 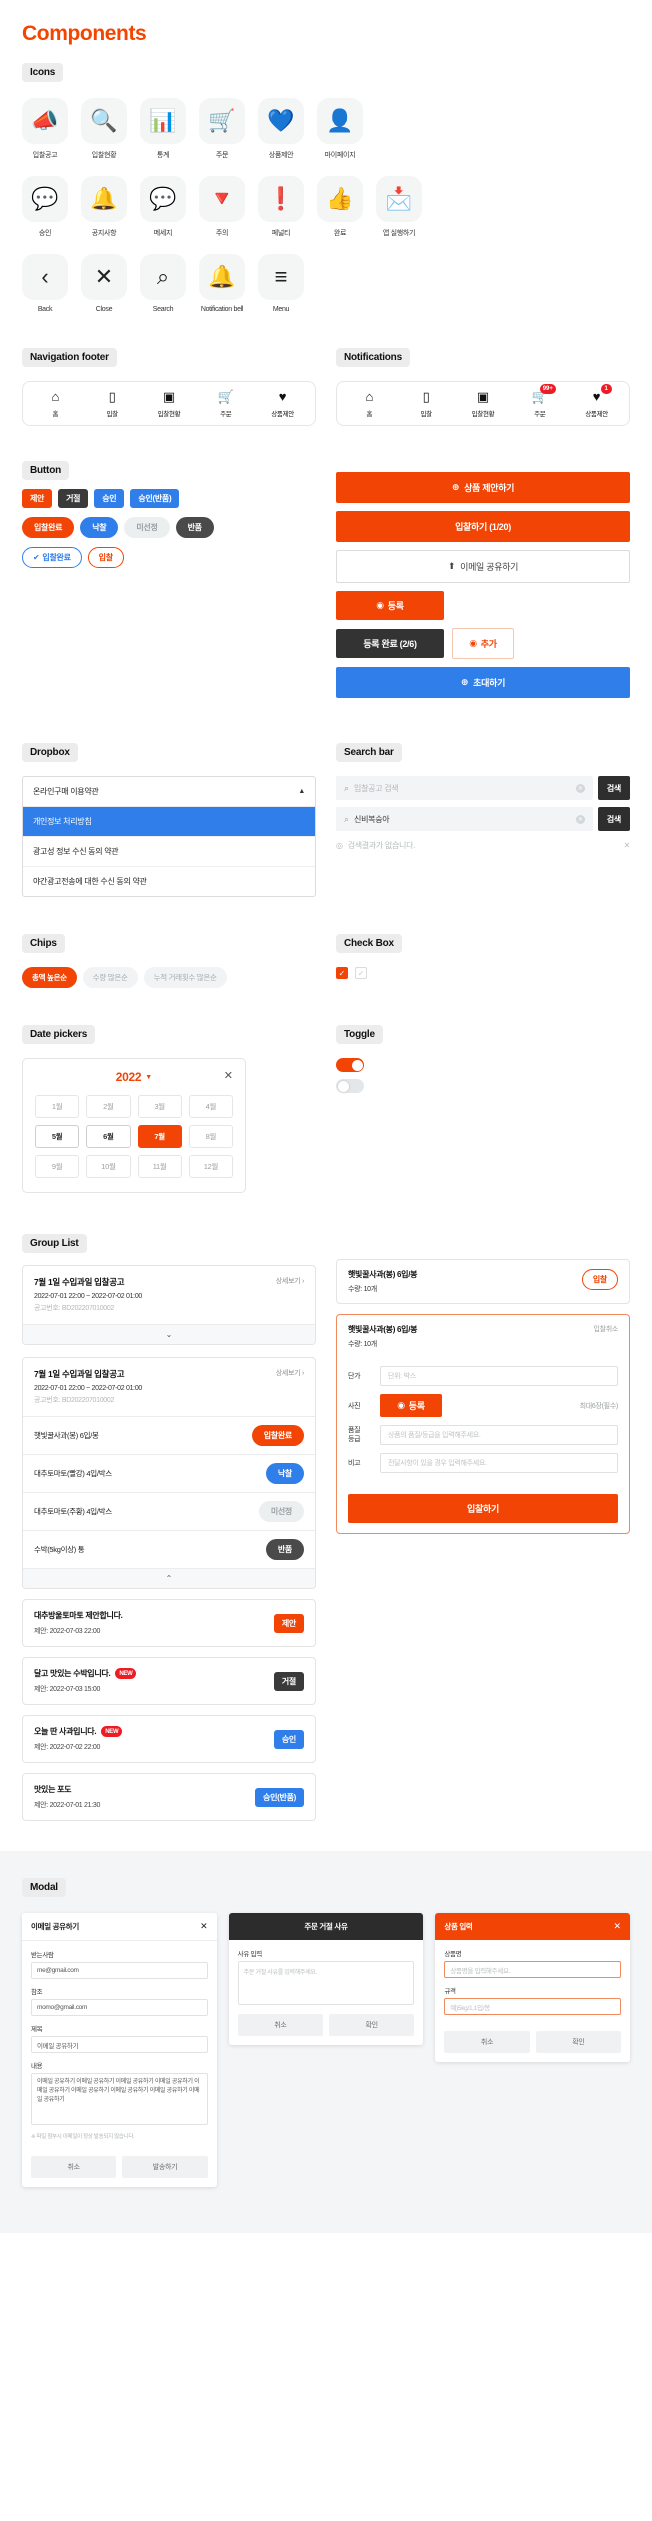 What do you see at coordinates (109, 498) in the screenshot?
I see `tag-승인: 승인` at bounding box center [109, 498].